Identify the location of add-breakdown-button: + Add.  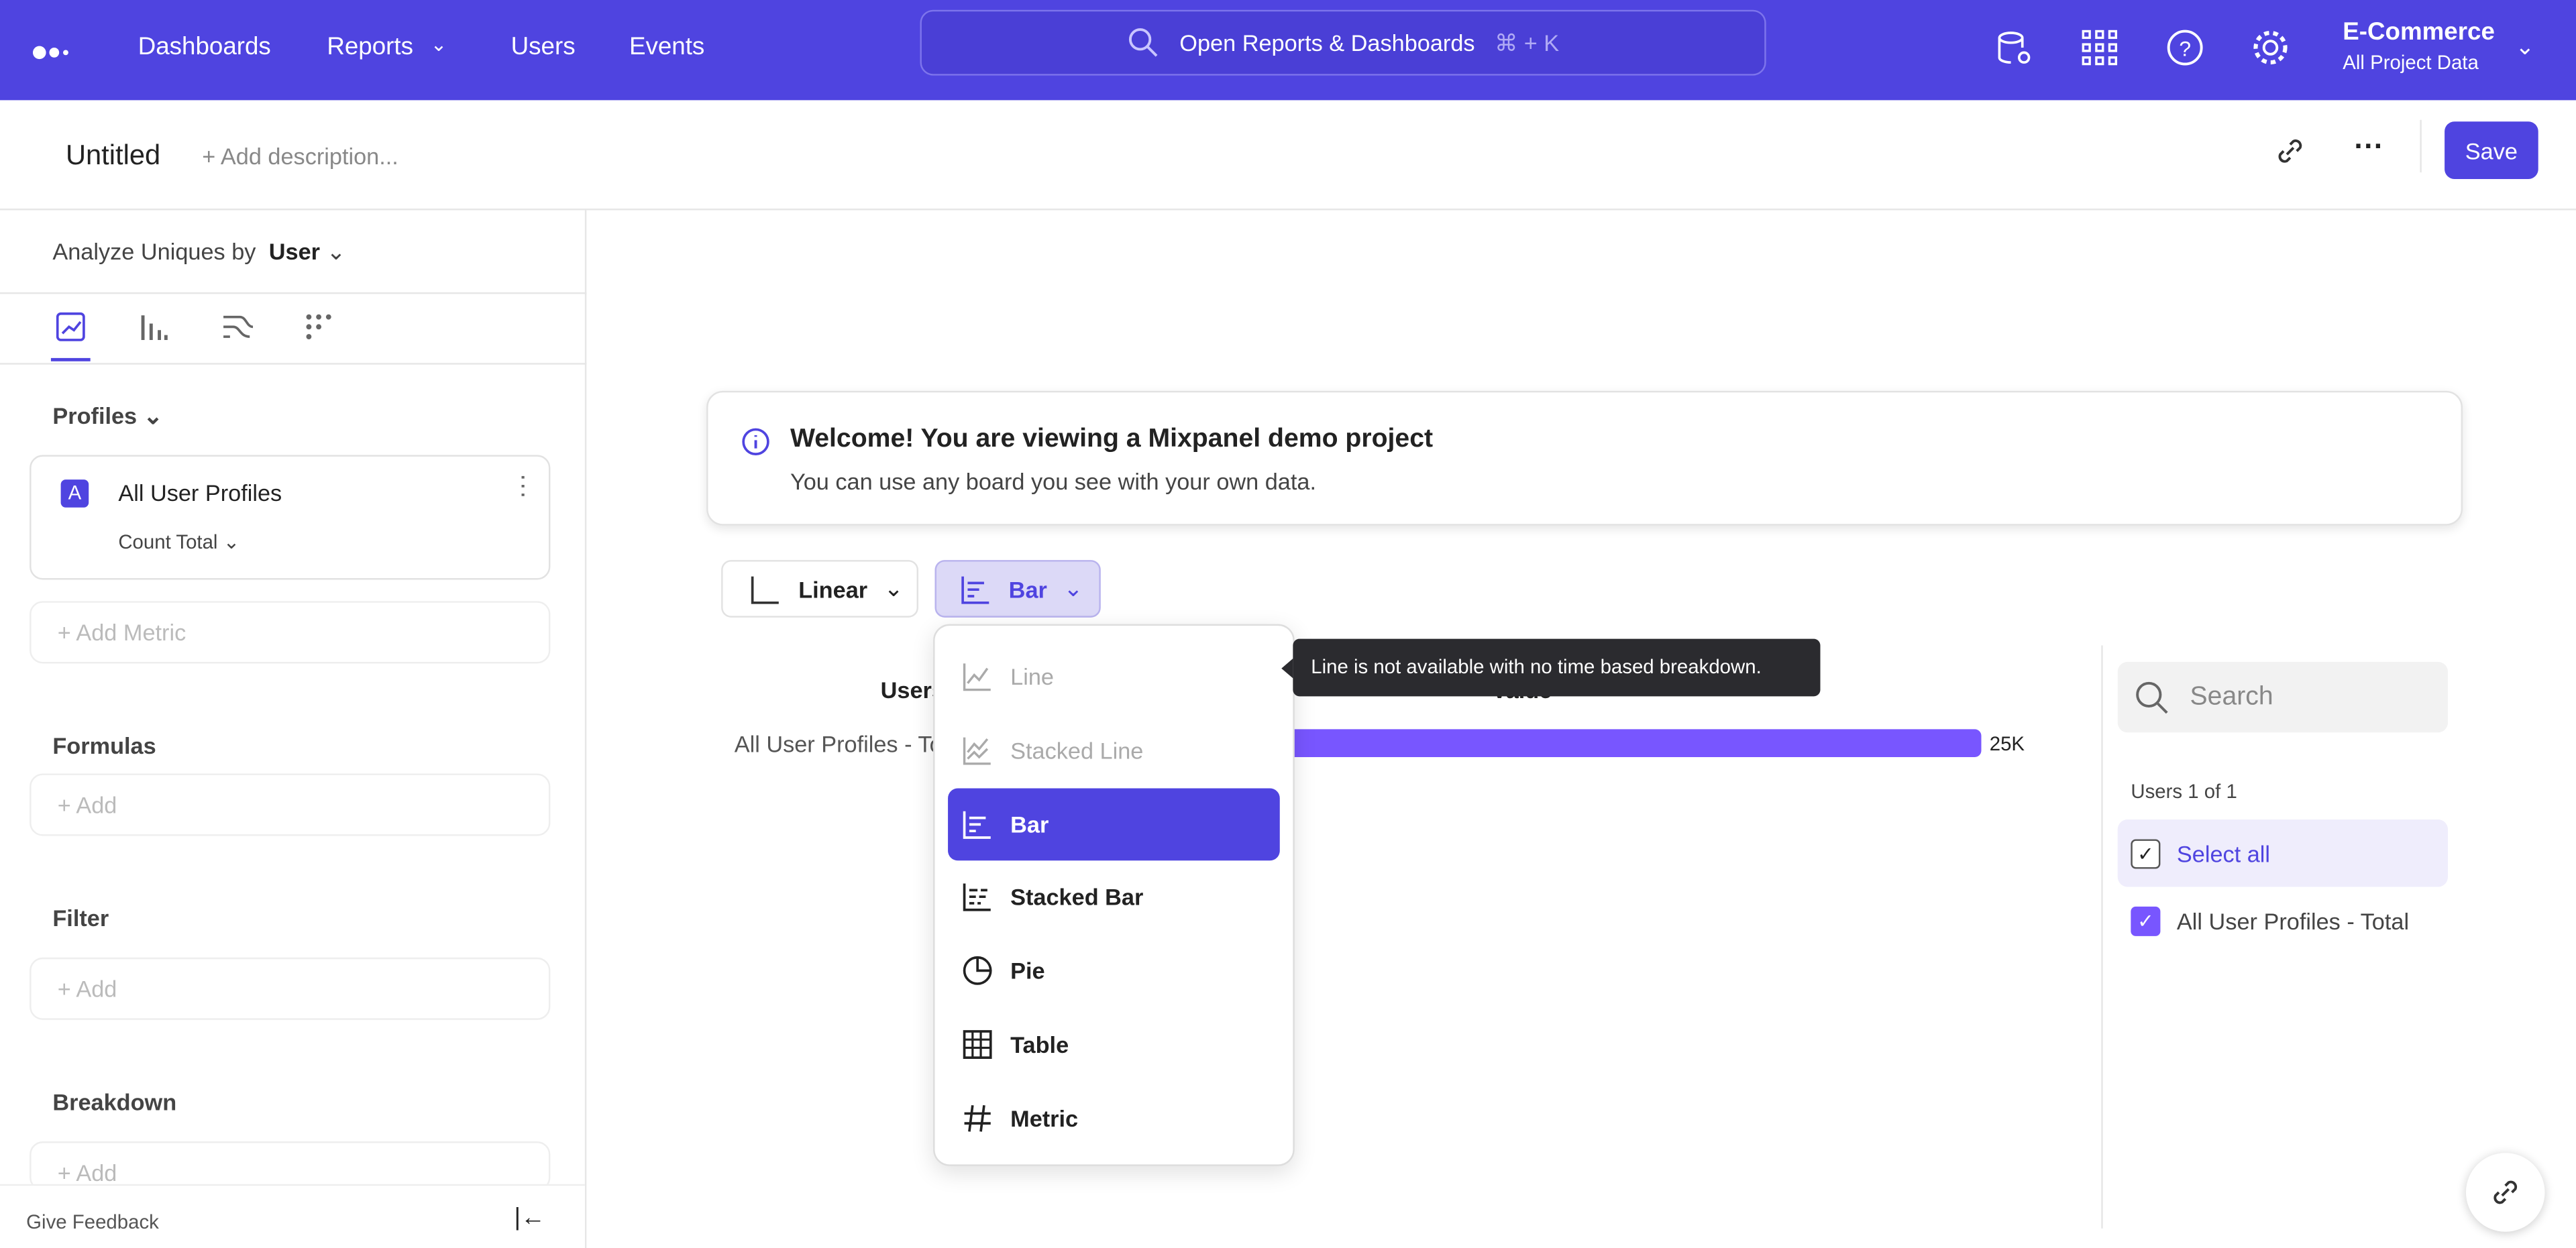
(290, 1166).